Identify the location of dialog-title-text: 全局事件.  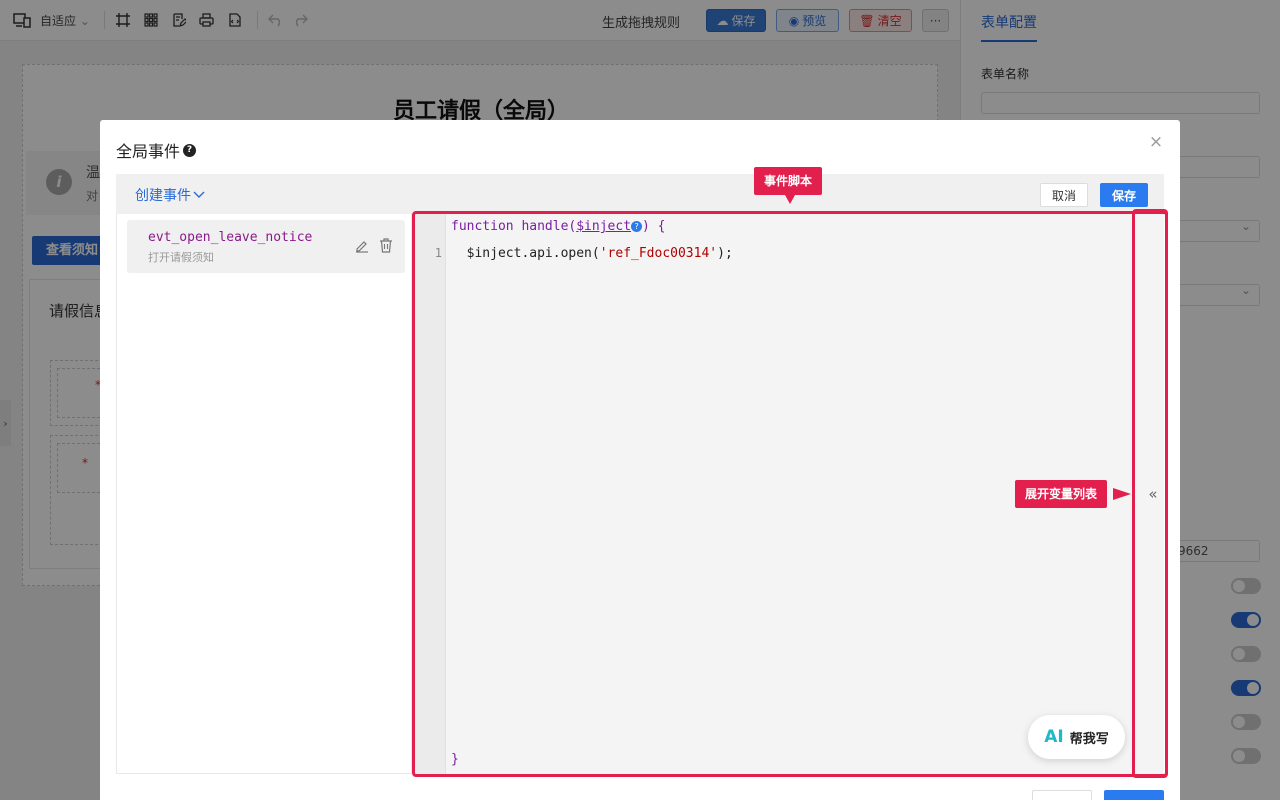
(148, 151).